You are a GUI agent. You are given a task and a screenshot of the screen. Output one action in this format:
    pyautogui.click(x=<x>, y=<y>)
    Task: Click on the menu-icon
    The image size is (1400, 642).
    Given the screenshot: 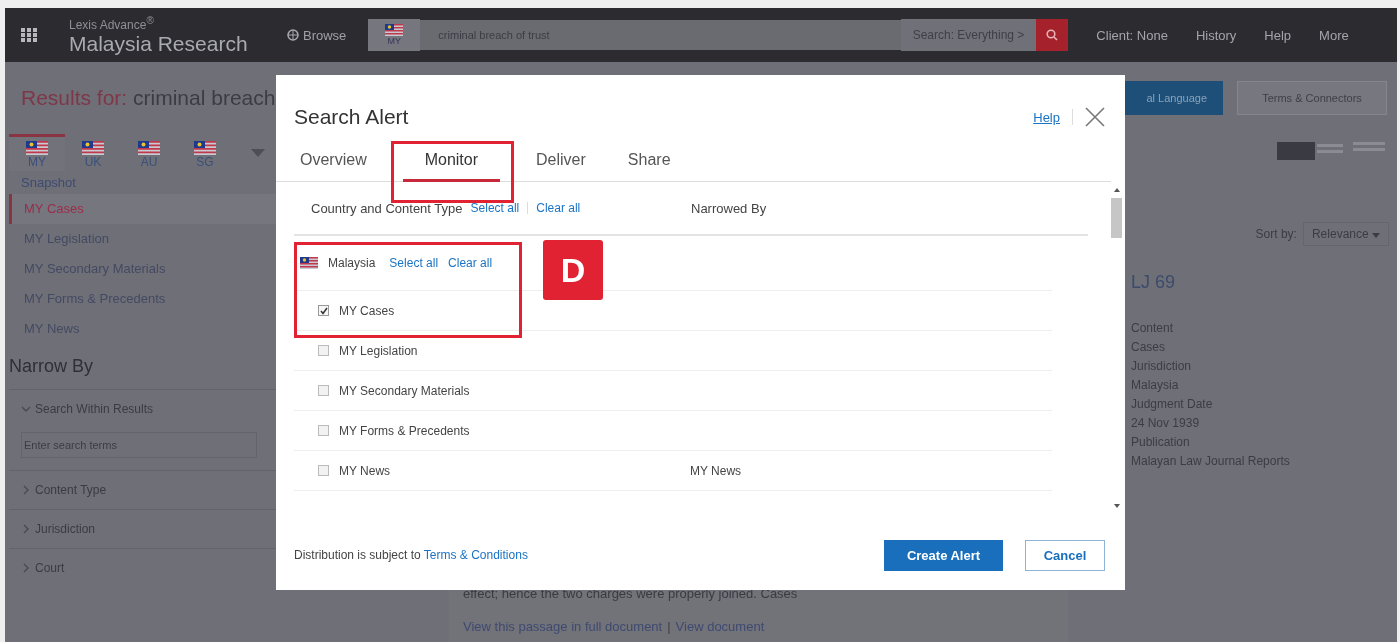 What is the action you would take?
    pyautogui.click(x=29, y=35)
    